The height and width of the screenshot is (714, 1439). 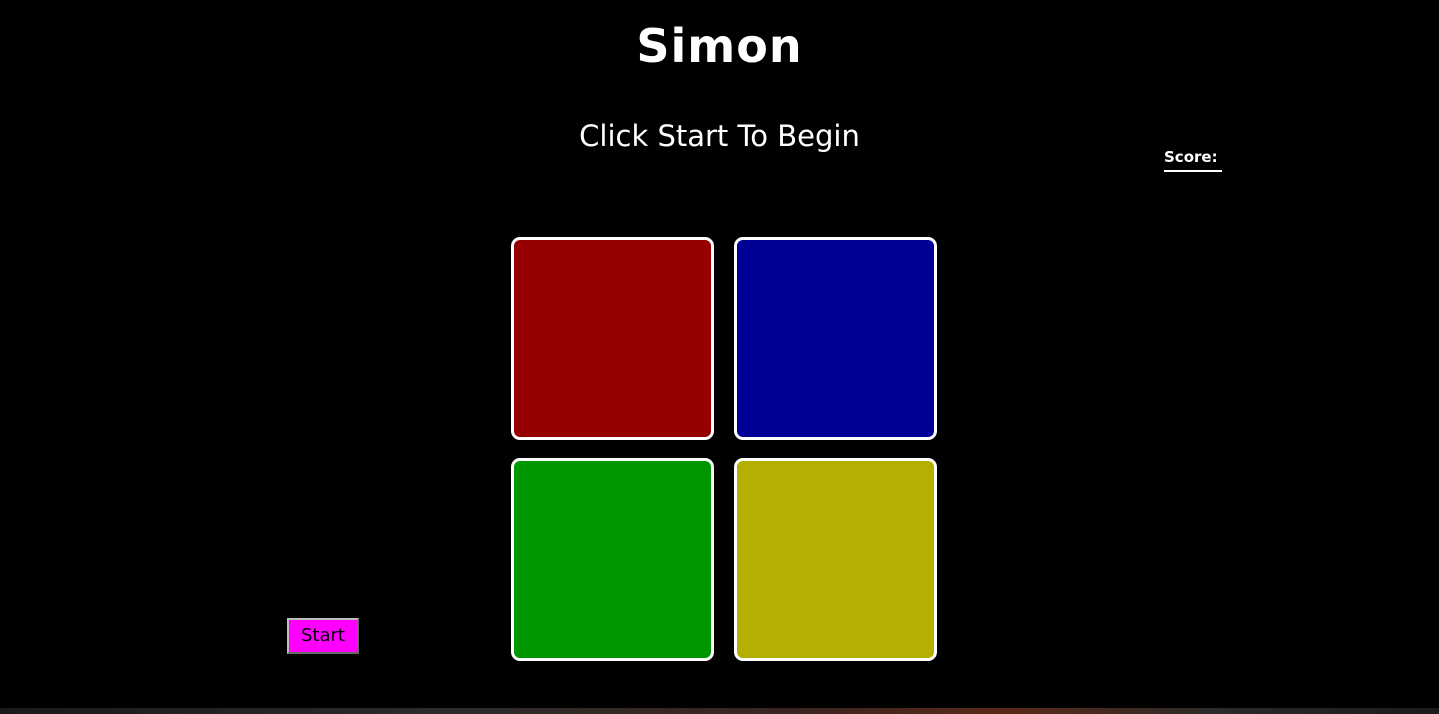 I want to click on score-display: Score:, so click(x=1193, y=159).